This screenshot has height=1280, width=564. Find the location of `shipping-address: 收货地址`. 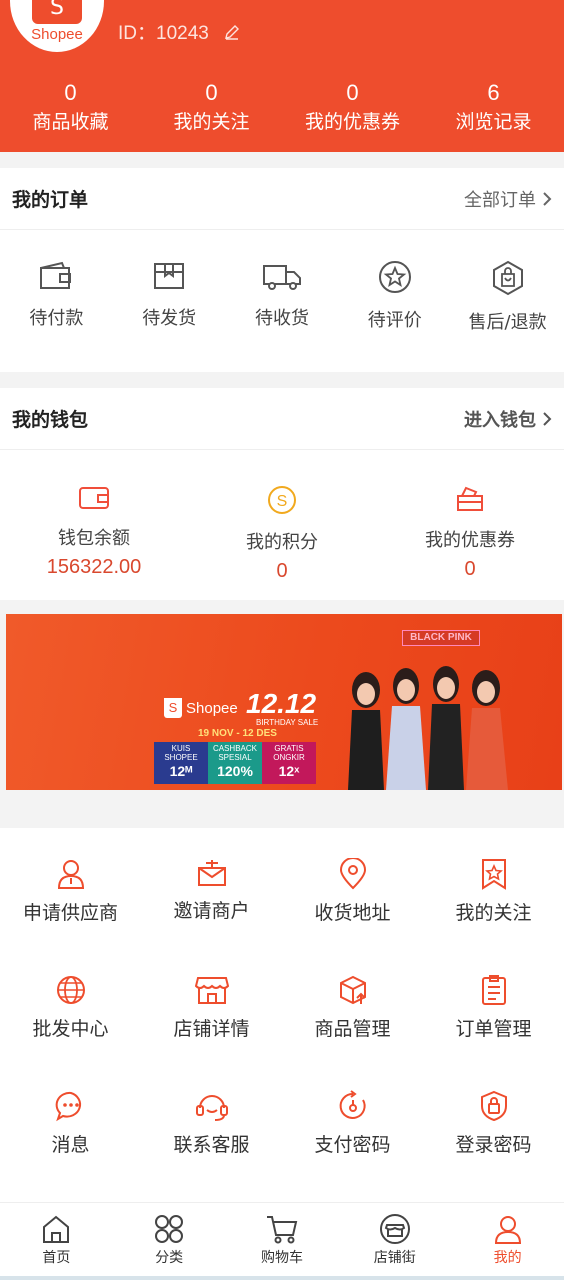

shipping-address: 收货地址 is located at coordinates (352, 916).